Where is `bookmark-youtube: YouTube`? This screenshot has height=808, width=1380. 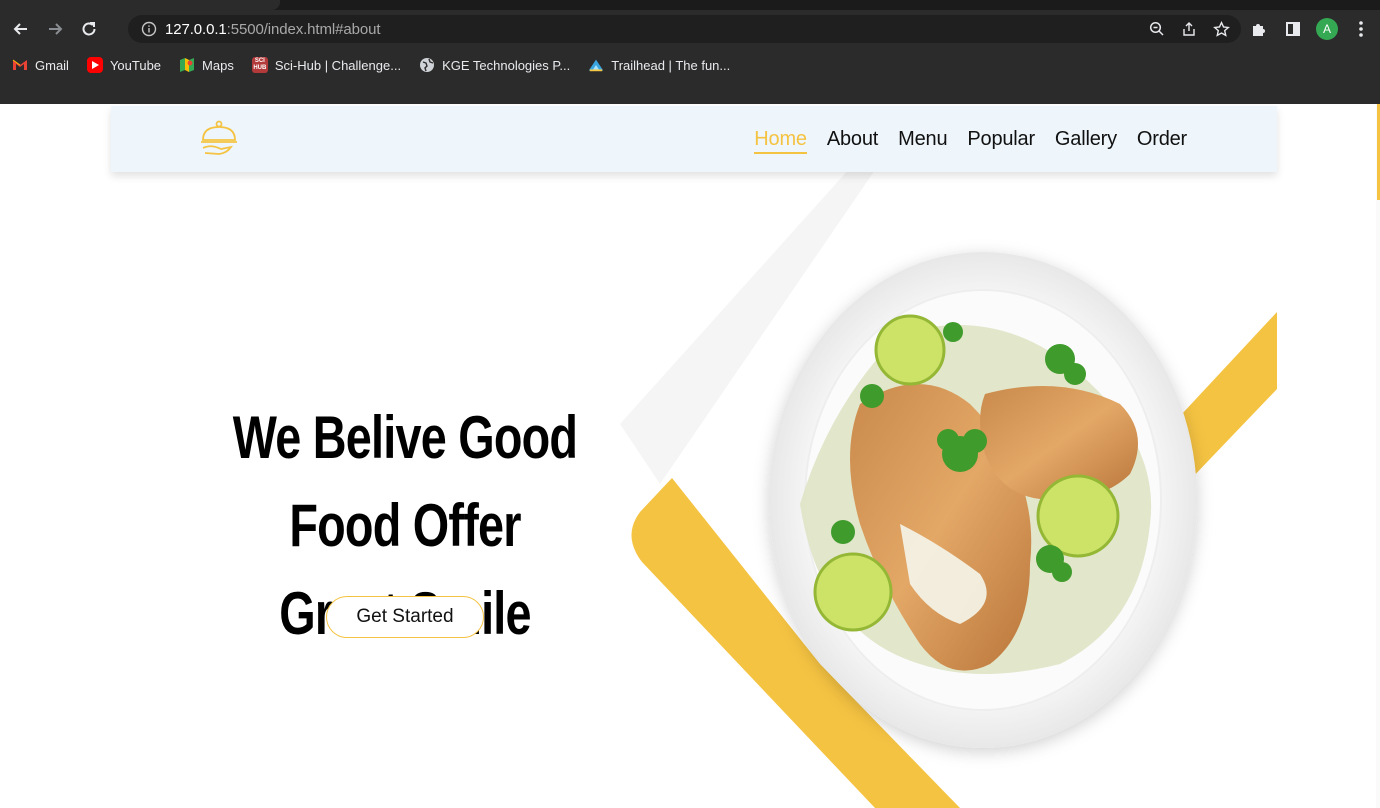
bookmark-youtube: YouTube is located at coordinates (124, 65).